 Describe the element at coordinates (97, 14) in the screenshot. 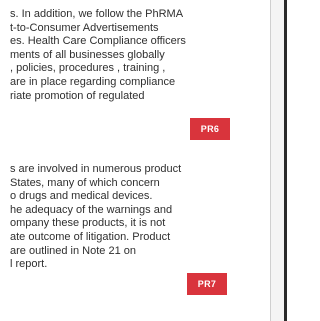

I see `text-line: s. In addition, we follow the PhRMA` at that location.